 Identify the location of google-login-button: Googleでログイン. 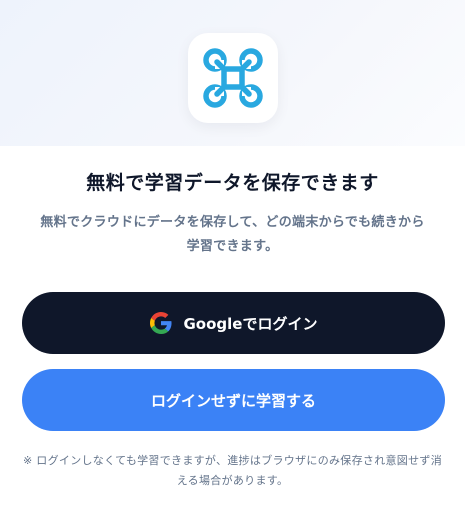
(233, 323).